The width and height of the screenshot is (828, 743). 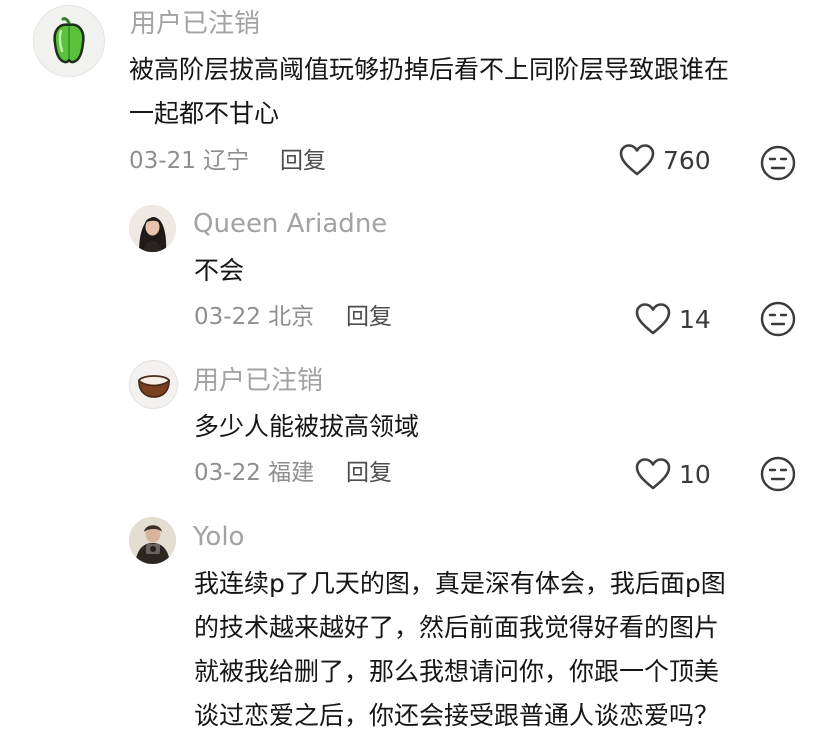 I want to click on green-pepper-icon, so click(x=69, y=40).